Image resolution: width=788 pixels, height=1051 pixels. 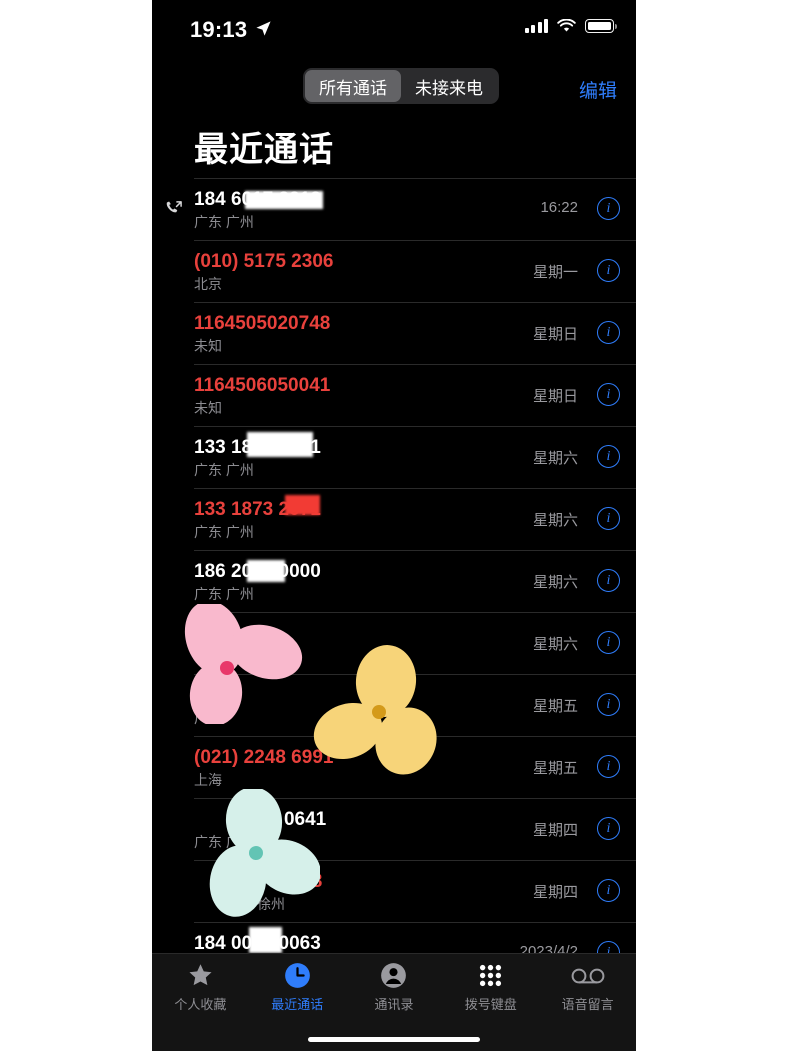 What do you see at coordinates (208, 780) in the screenshot?
I see `call-location: 上海` at bounding box center [208, 780].